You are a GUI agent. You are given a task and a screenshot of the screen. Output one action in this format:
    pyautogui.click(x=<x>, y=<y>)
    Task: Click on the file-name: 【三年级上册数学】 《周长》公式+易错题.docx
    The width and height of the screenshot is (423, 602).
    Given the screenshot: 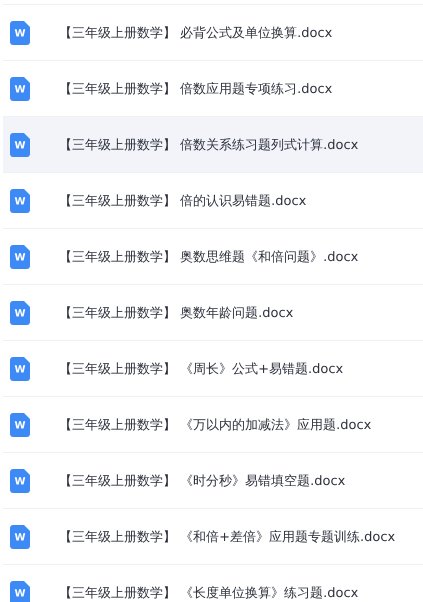 What is the action you would take?
    pyautogui.click(x=201, y=369)
    